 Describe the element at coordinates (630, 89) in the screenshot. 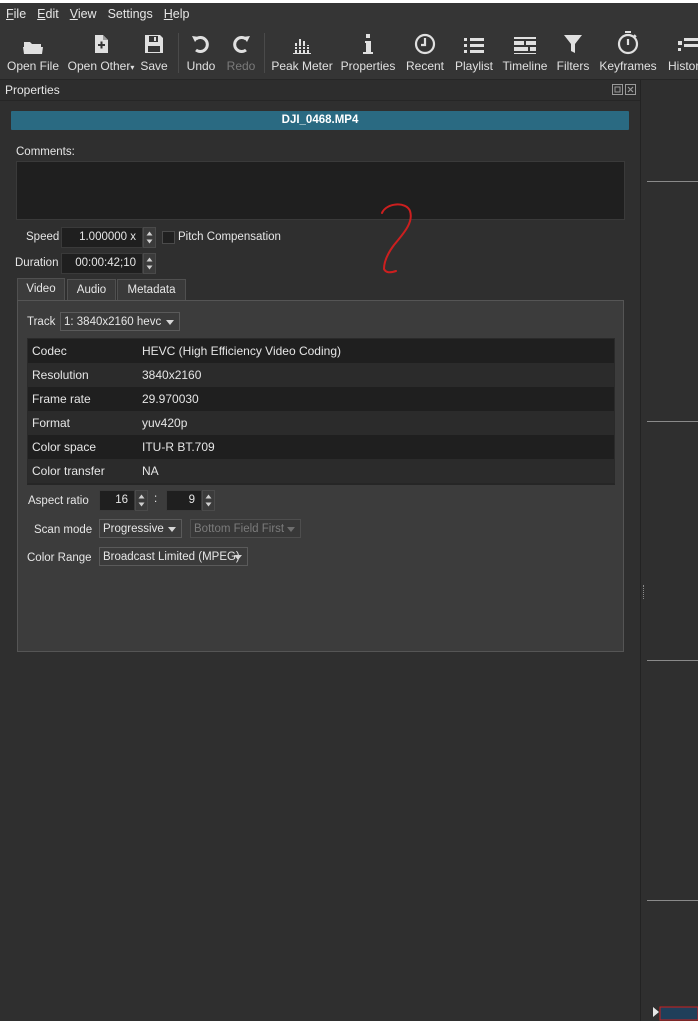

I see `close-icon` at that location.